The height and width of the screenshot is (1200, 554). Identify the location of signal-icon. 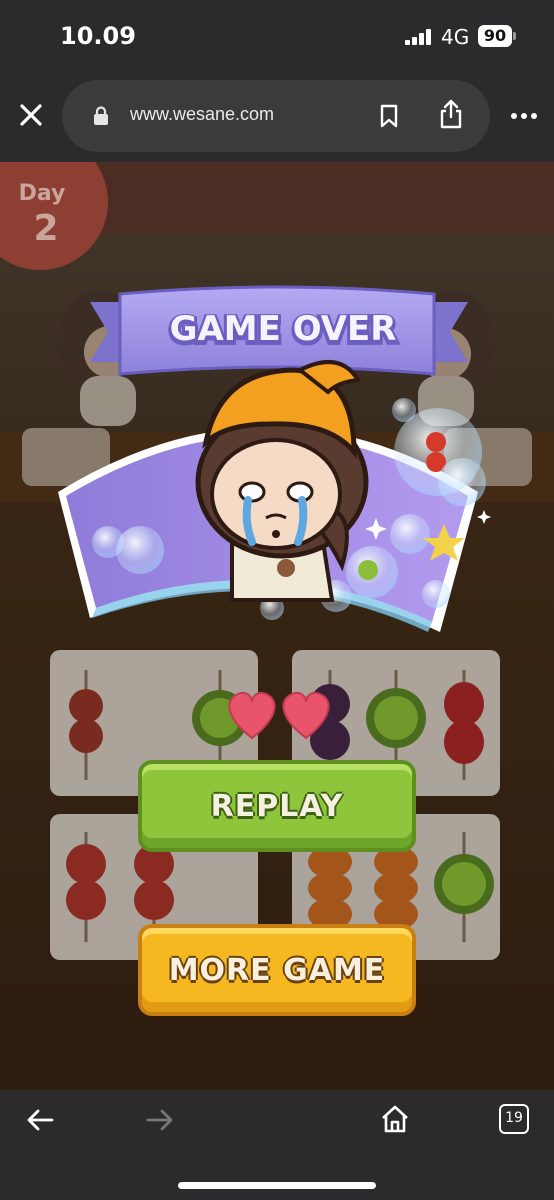
(419, 37).